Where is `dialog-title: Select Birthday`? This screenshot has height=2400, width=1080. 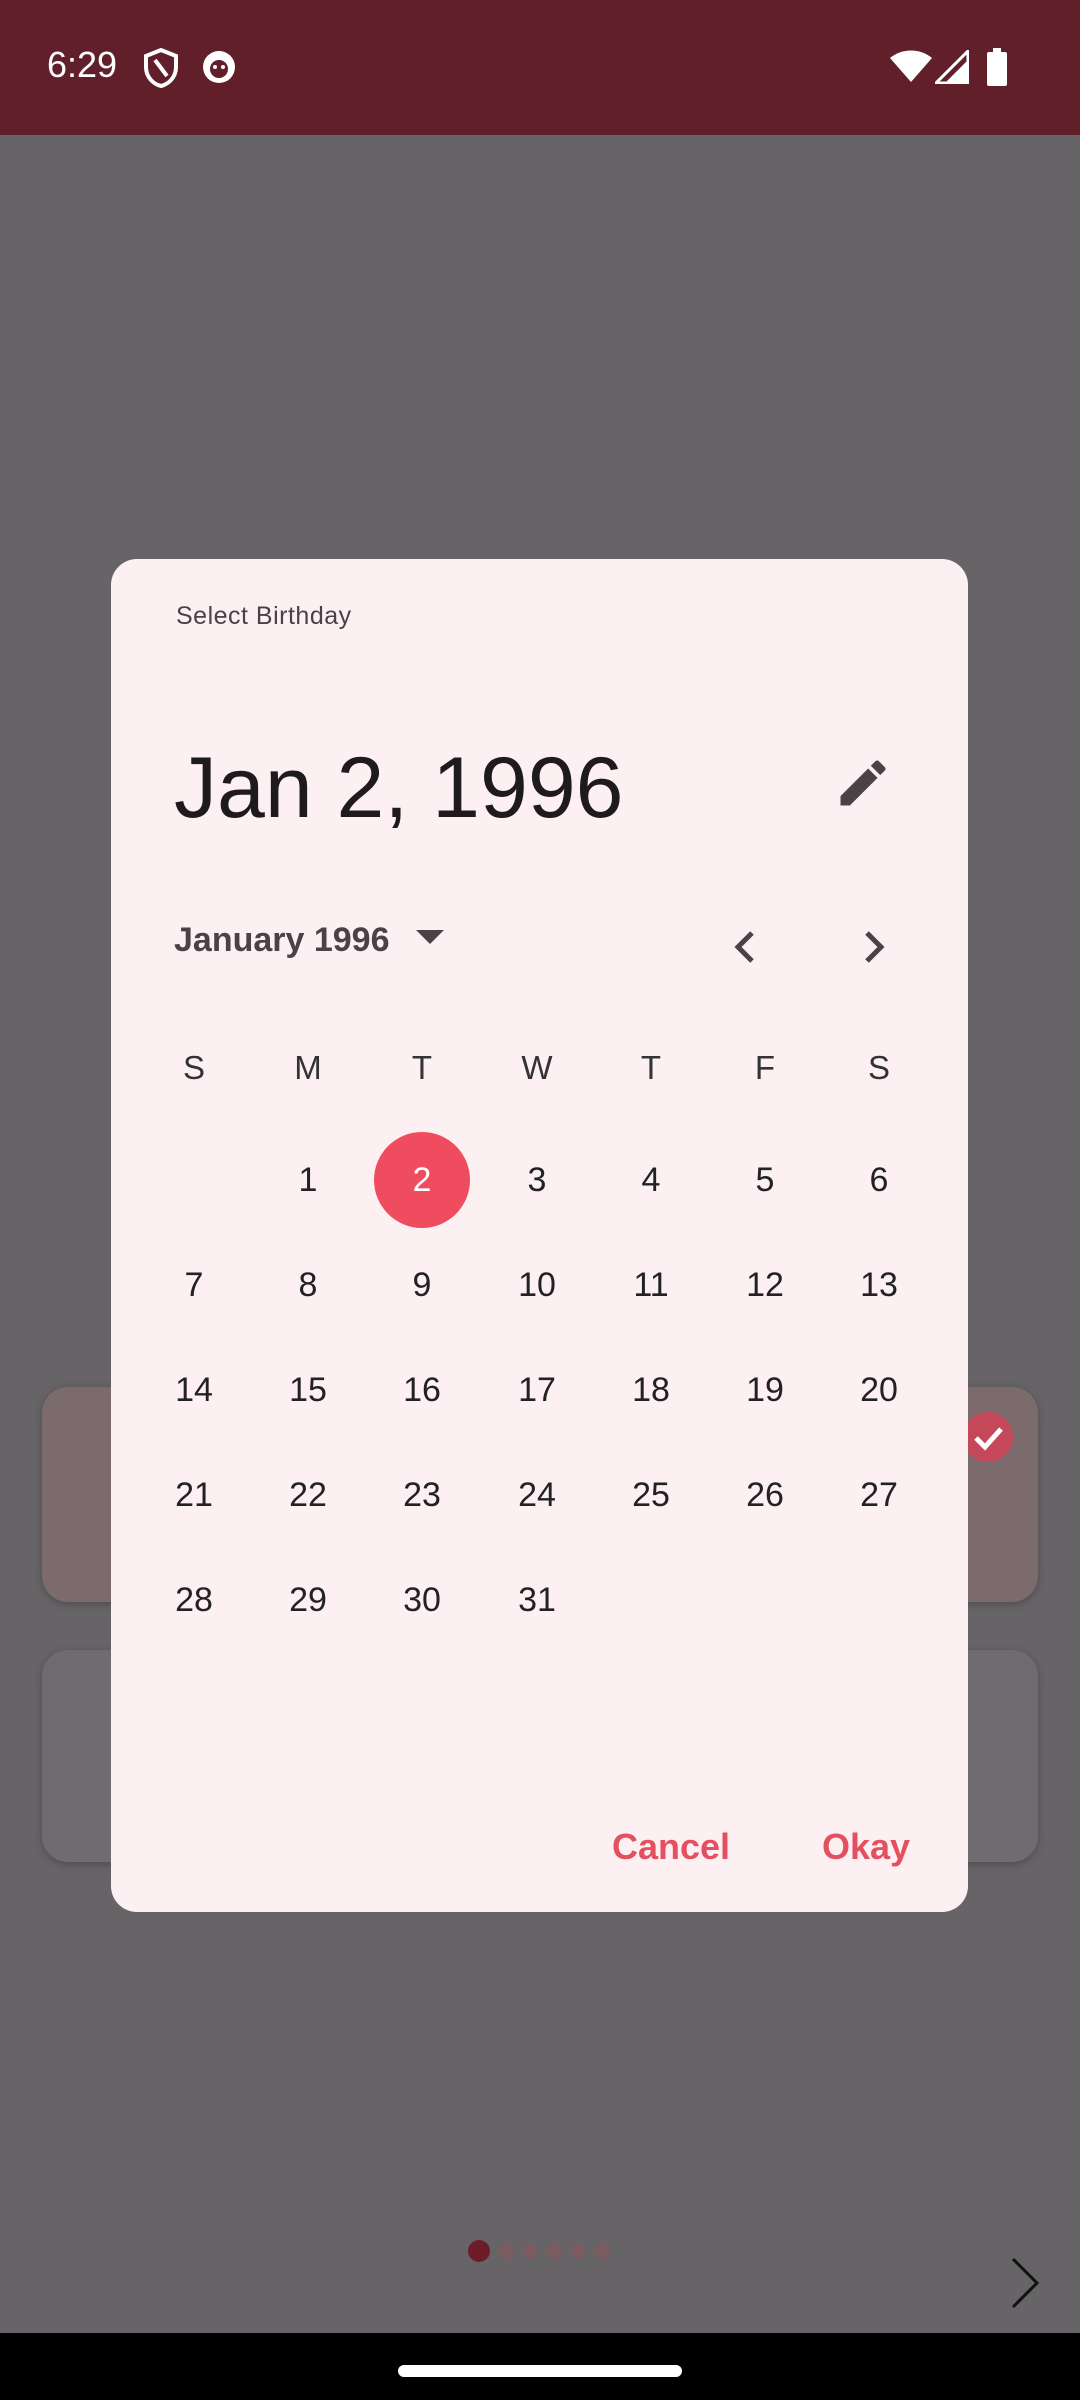 dialog-title: Select Birthday is located at coordinates (264, 616).